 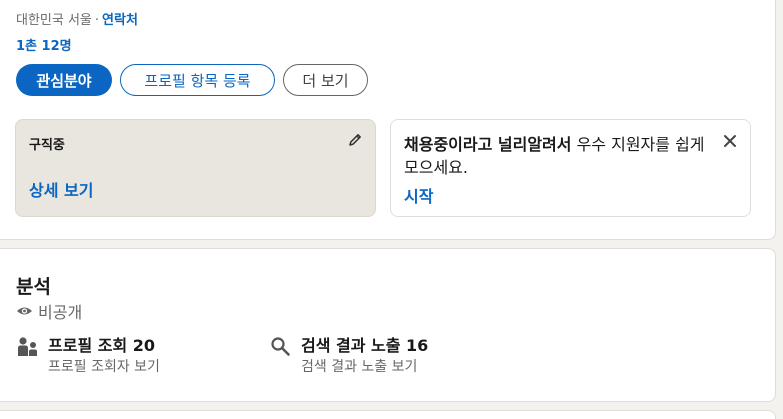 What do you see at coordinates (280, 346) in the screenshot?
I see `search-icon` at bounding box center [280, 346].